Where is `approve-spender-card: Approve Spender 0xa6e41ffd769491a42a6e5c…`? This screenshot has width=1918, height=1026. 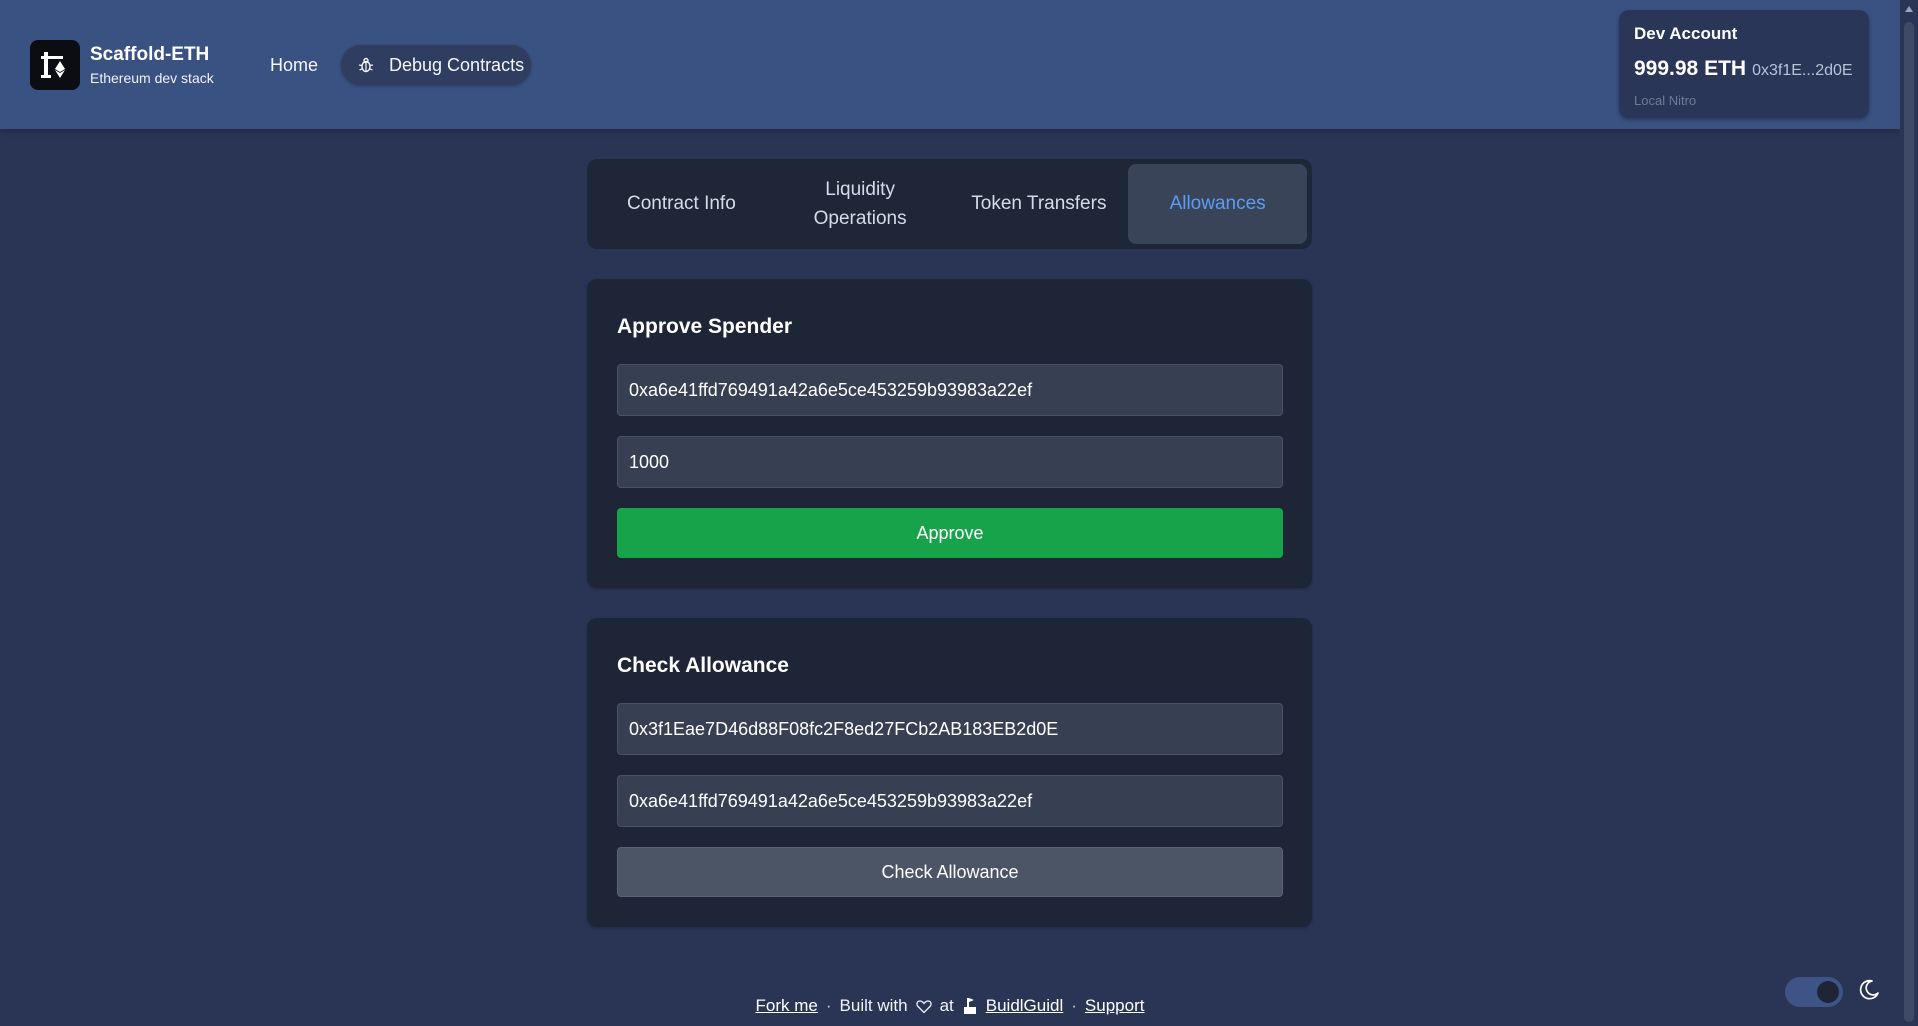
approve-spender-card: Approve Spender 0xa6e41ffd769491a42a6e5c… is located at coordinates (949, 433).